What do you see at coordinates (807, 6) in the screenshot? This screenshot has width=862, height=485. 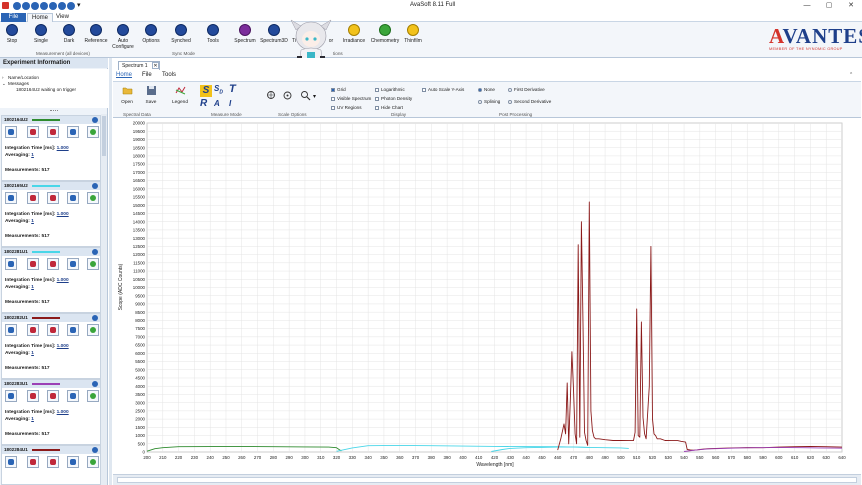 I see `minimize-button: —` at bounding box center [807, 6].